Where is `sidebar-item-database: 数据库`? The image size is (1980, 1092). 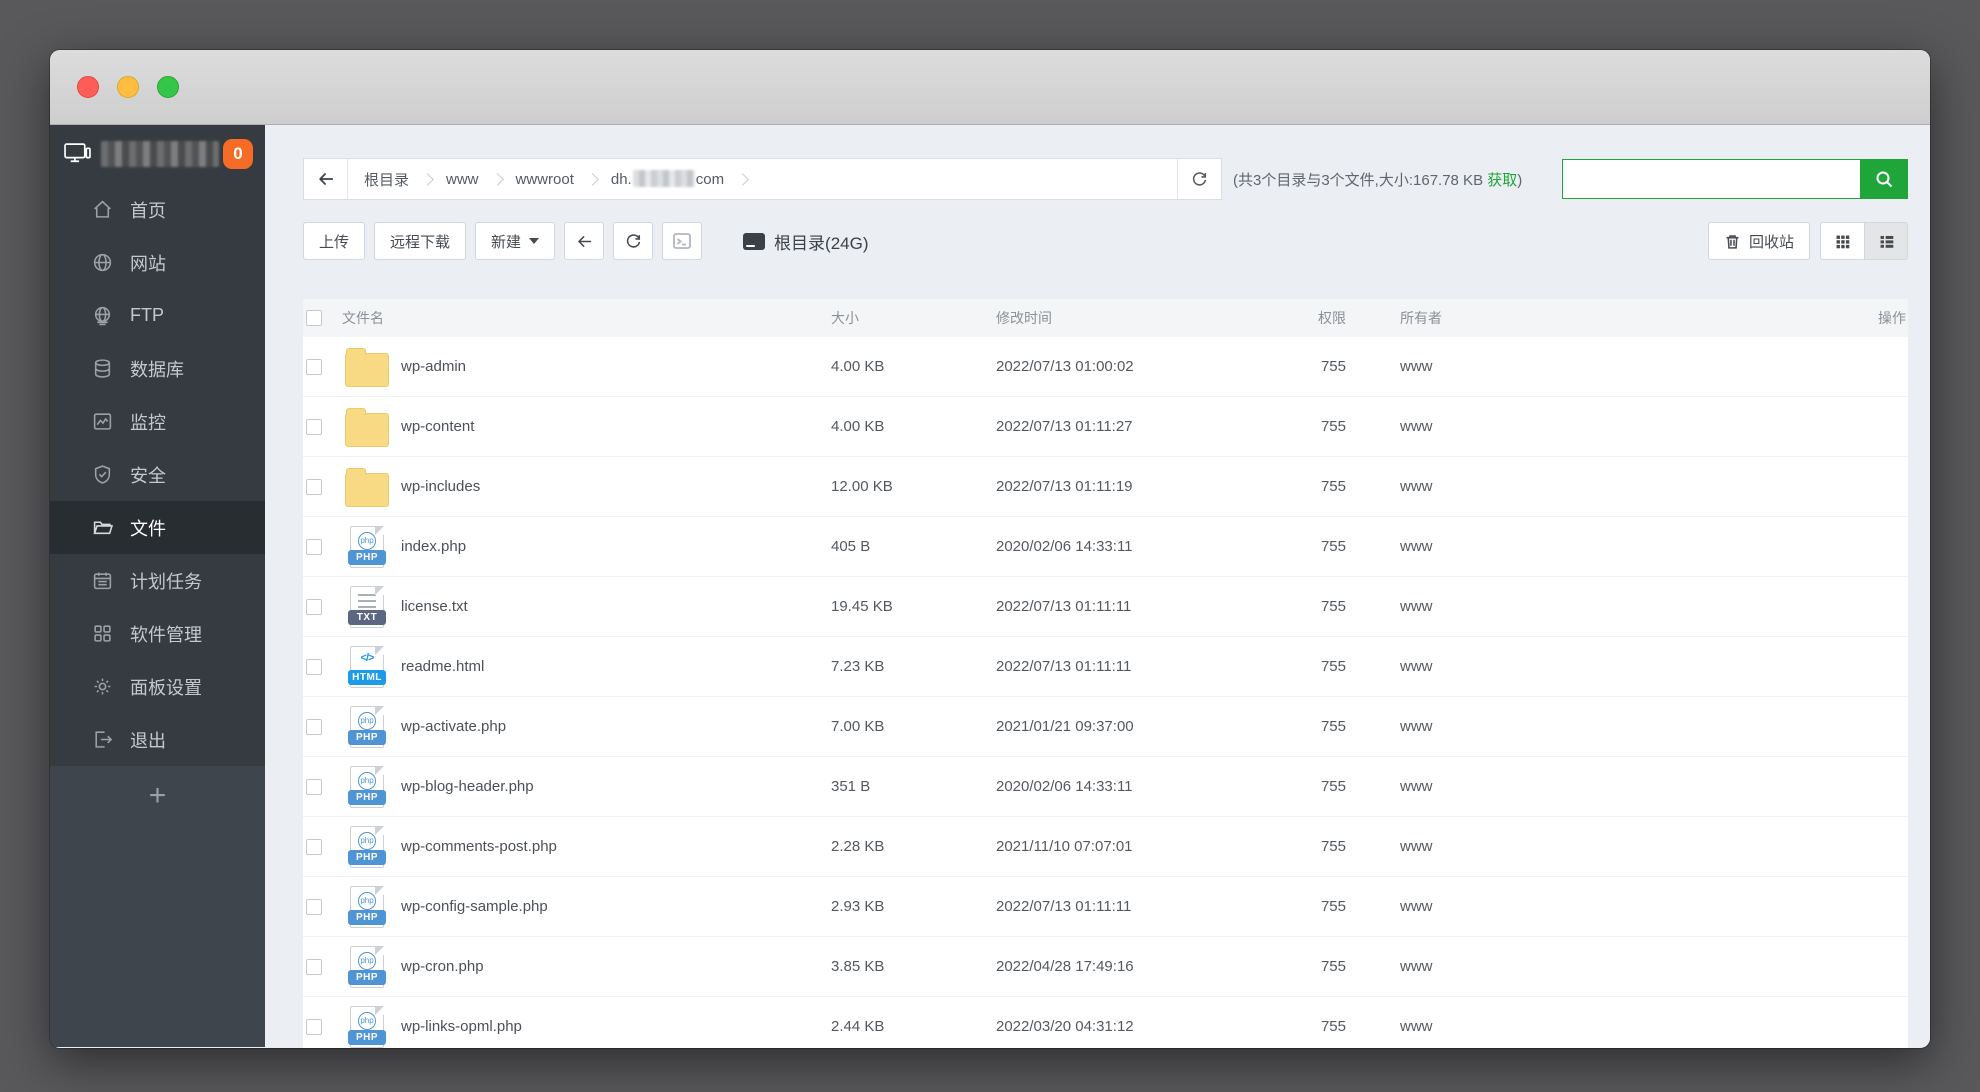 sidebar-item-database: 数据库 is located at coordinates (157, 368).